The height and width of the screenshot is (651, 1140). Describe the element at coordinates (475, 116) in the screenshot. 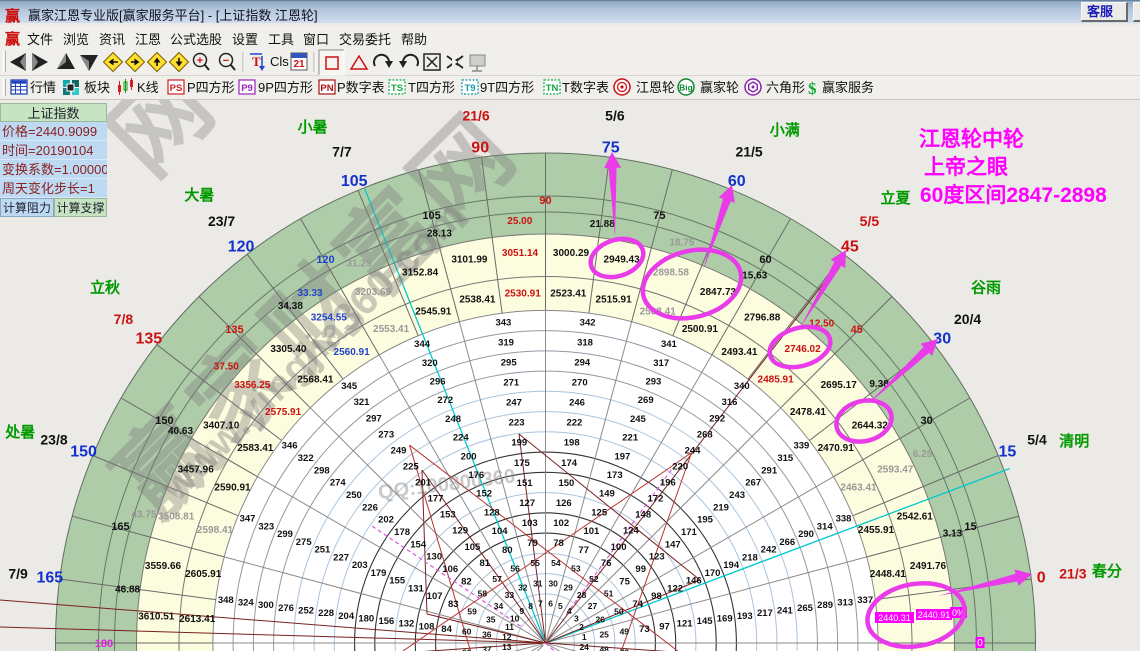

I see `svg-text: 21/6` at that location.